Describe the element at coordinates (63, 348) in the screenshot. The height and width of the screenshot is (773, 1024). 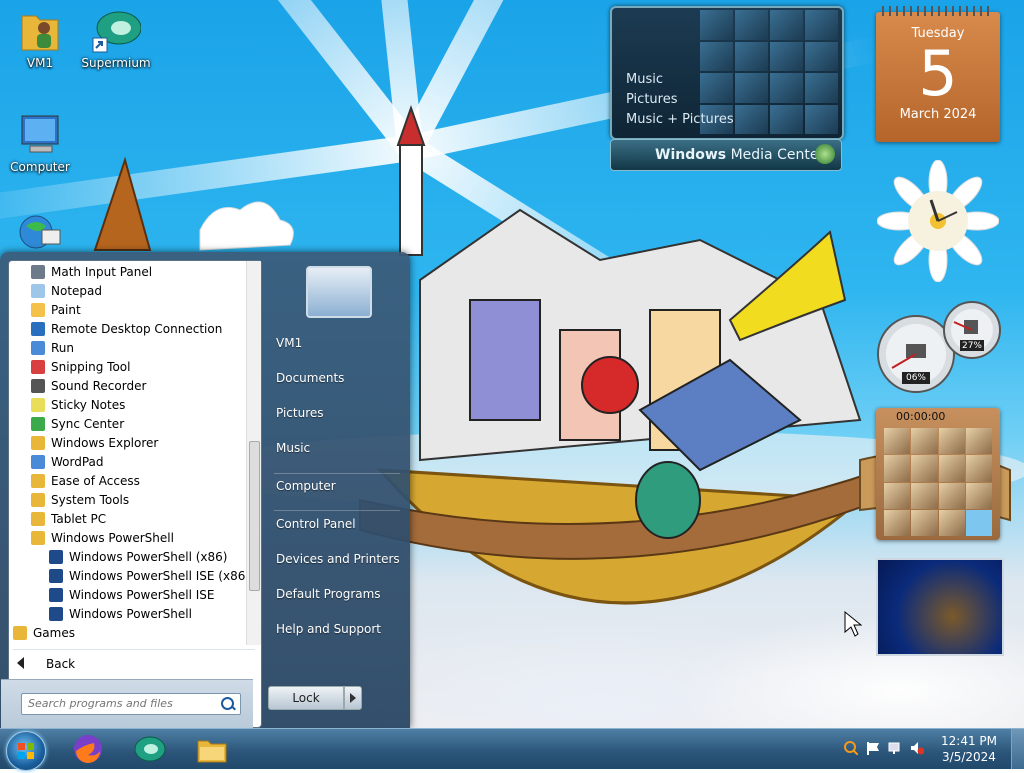
I see `program-label: Run` at that location.